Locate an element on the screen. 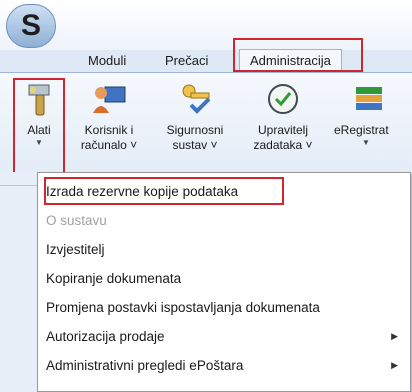 This screenshot has width=412, height=392. task-clock-icon is located at coordinates (283, 99).